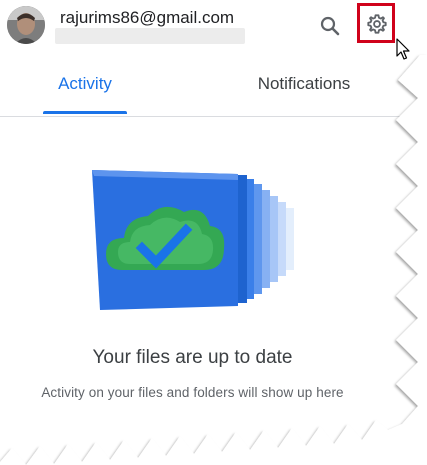 The height and width of the screenshot is (465, 427). I want to click on active-tab-indicator, so click(85, 112).